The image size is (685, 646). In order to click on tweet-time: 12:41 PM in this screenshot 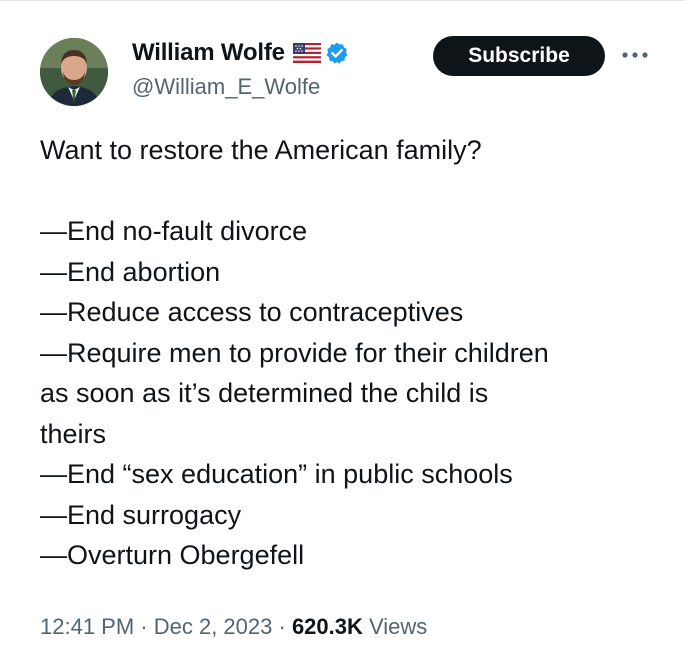, I will do `click(87, 626)`.